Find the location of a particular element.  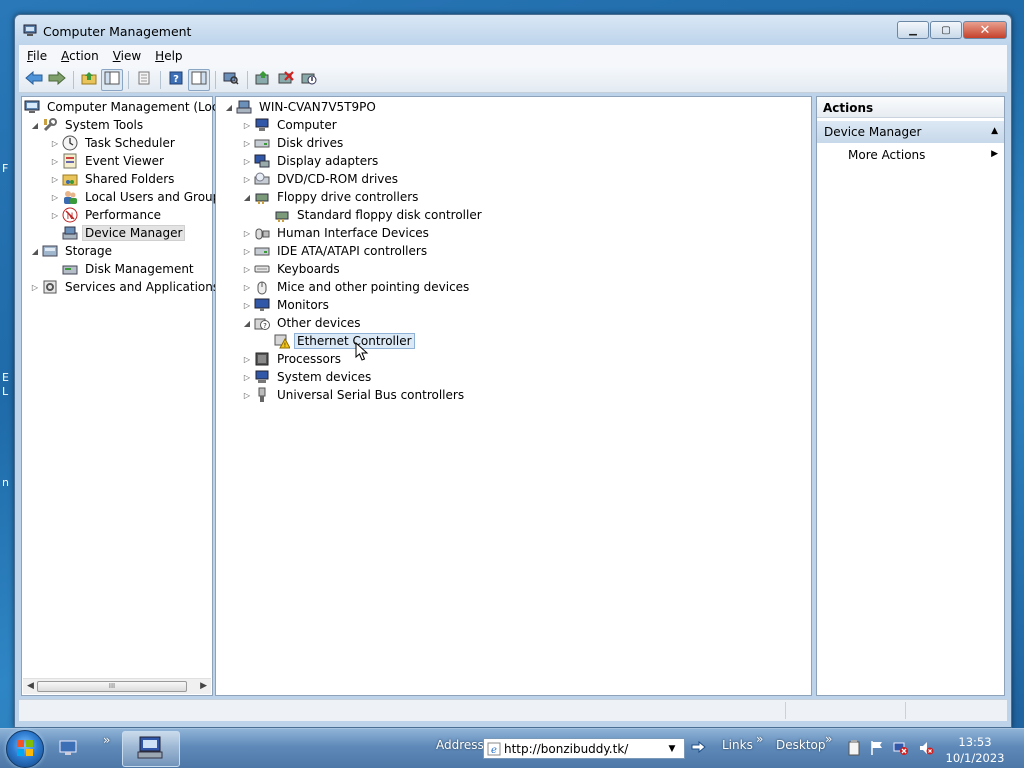

device-category-system-devices: ▷ System devices is located at coordinates (308, 377).